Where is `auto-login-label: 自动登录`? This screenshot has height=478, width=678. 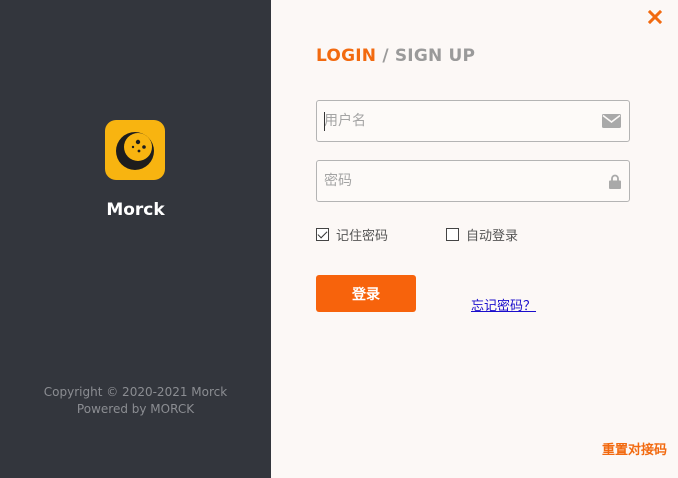 auto-login-label: 自动登录 is located at coordinates (492, 236).